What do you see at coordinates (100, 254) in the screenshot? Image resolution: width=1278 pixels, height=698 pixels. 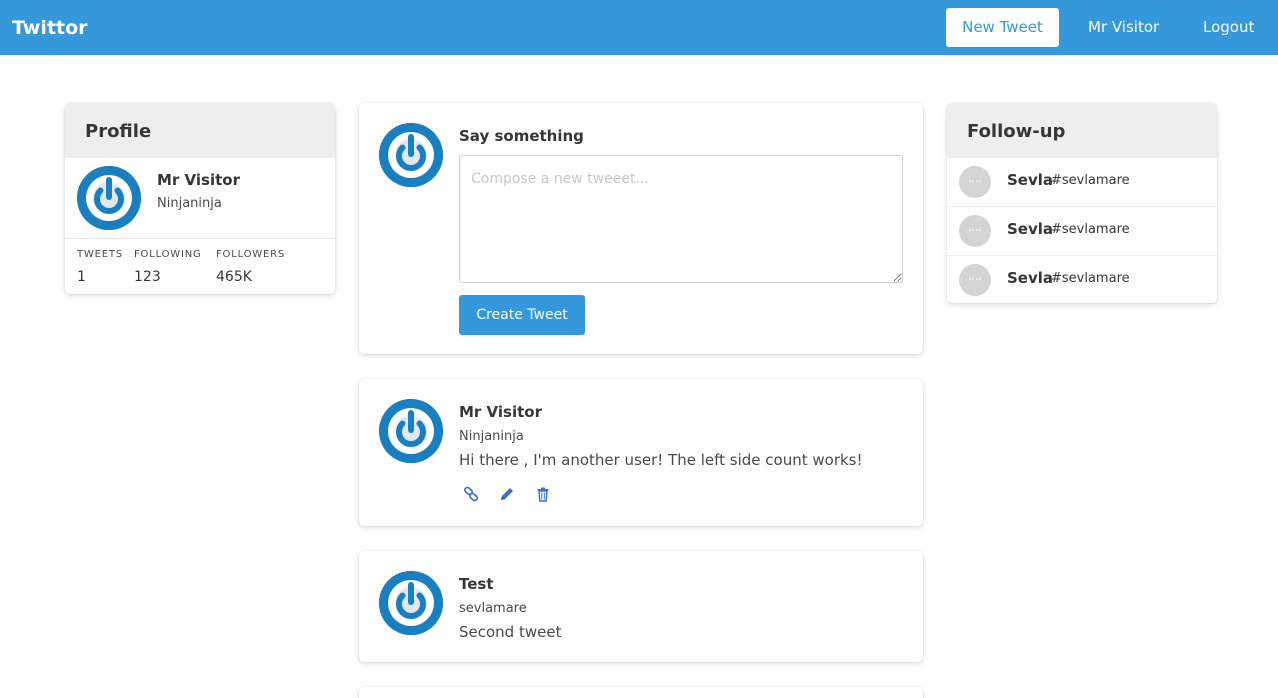 I see `stat-tweets-label: TWEETS` at bounding box center [100, 254].